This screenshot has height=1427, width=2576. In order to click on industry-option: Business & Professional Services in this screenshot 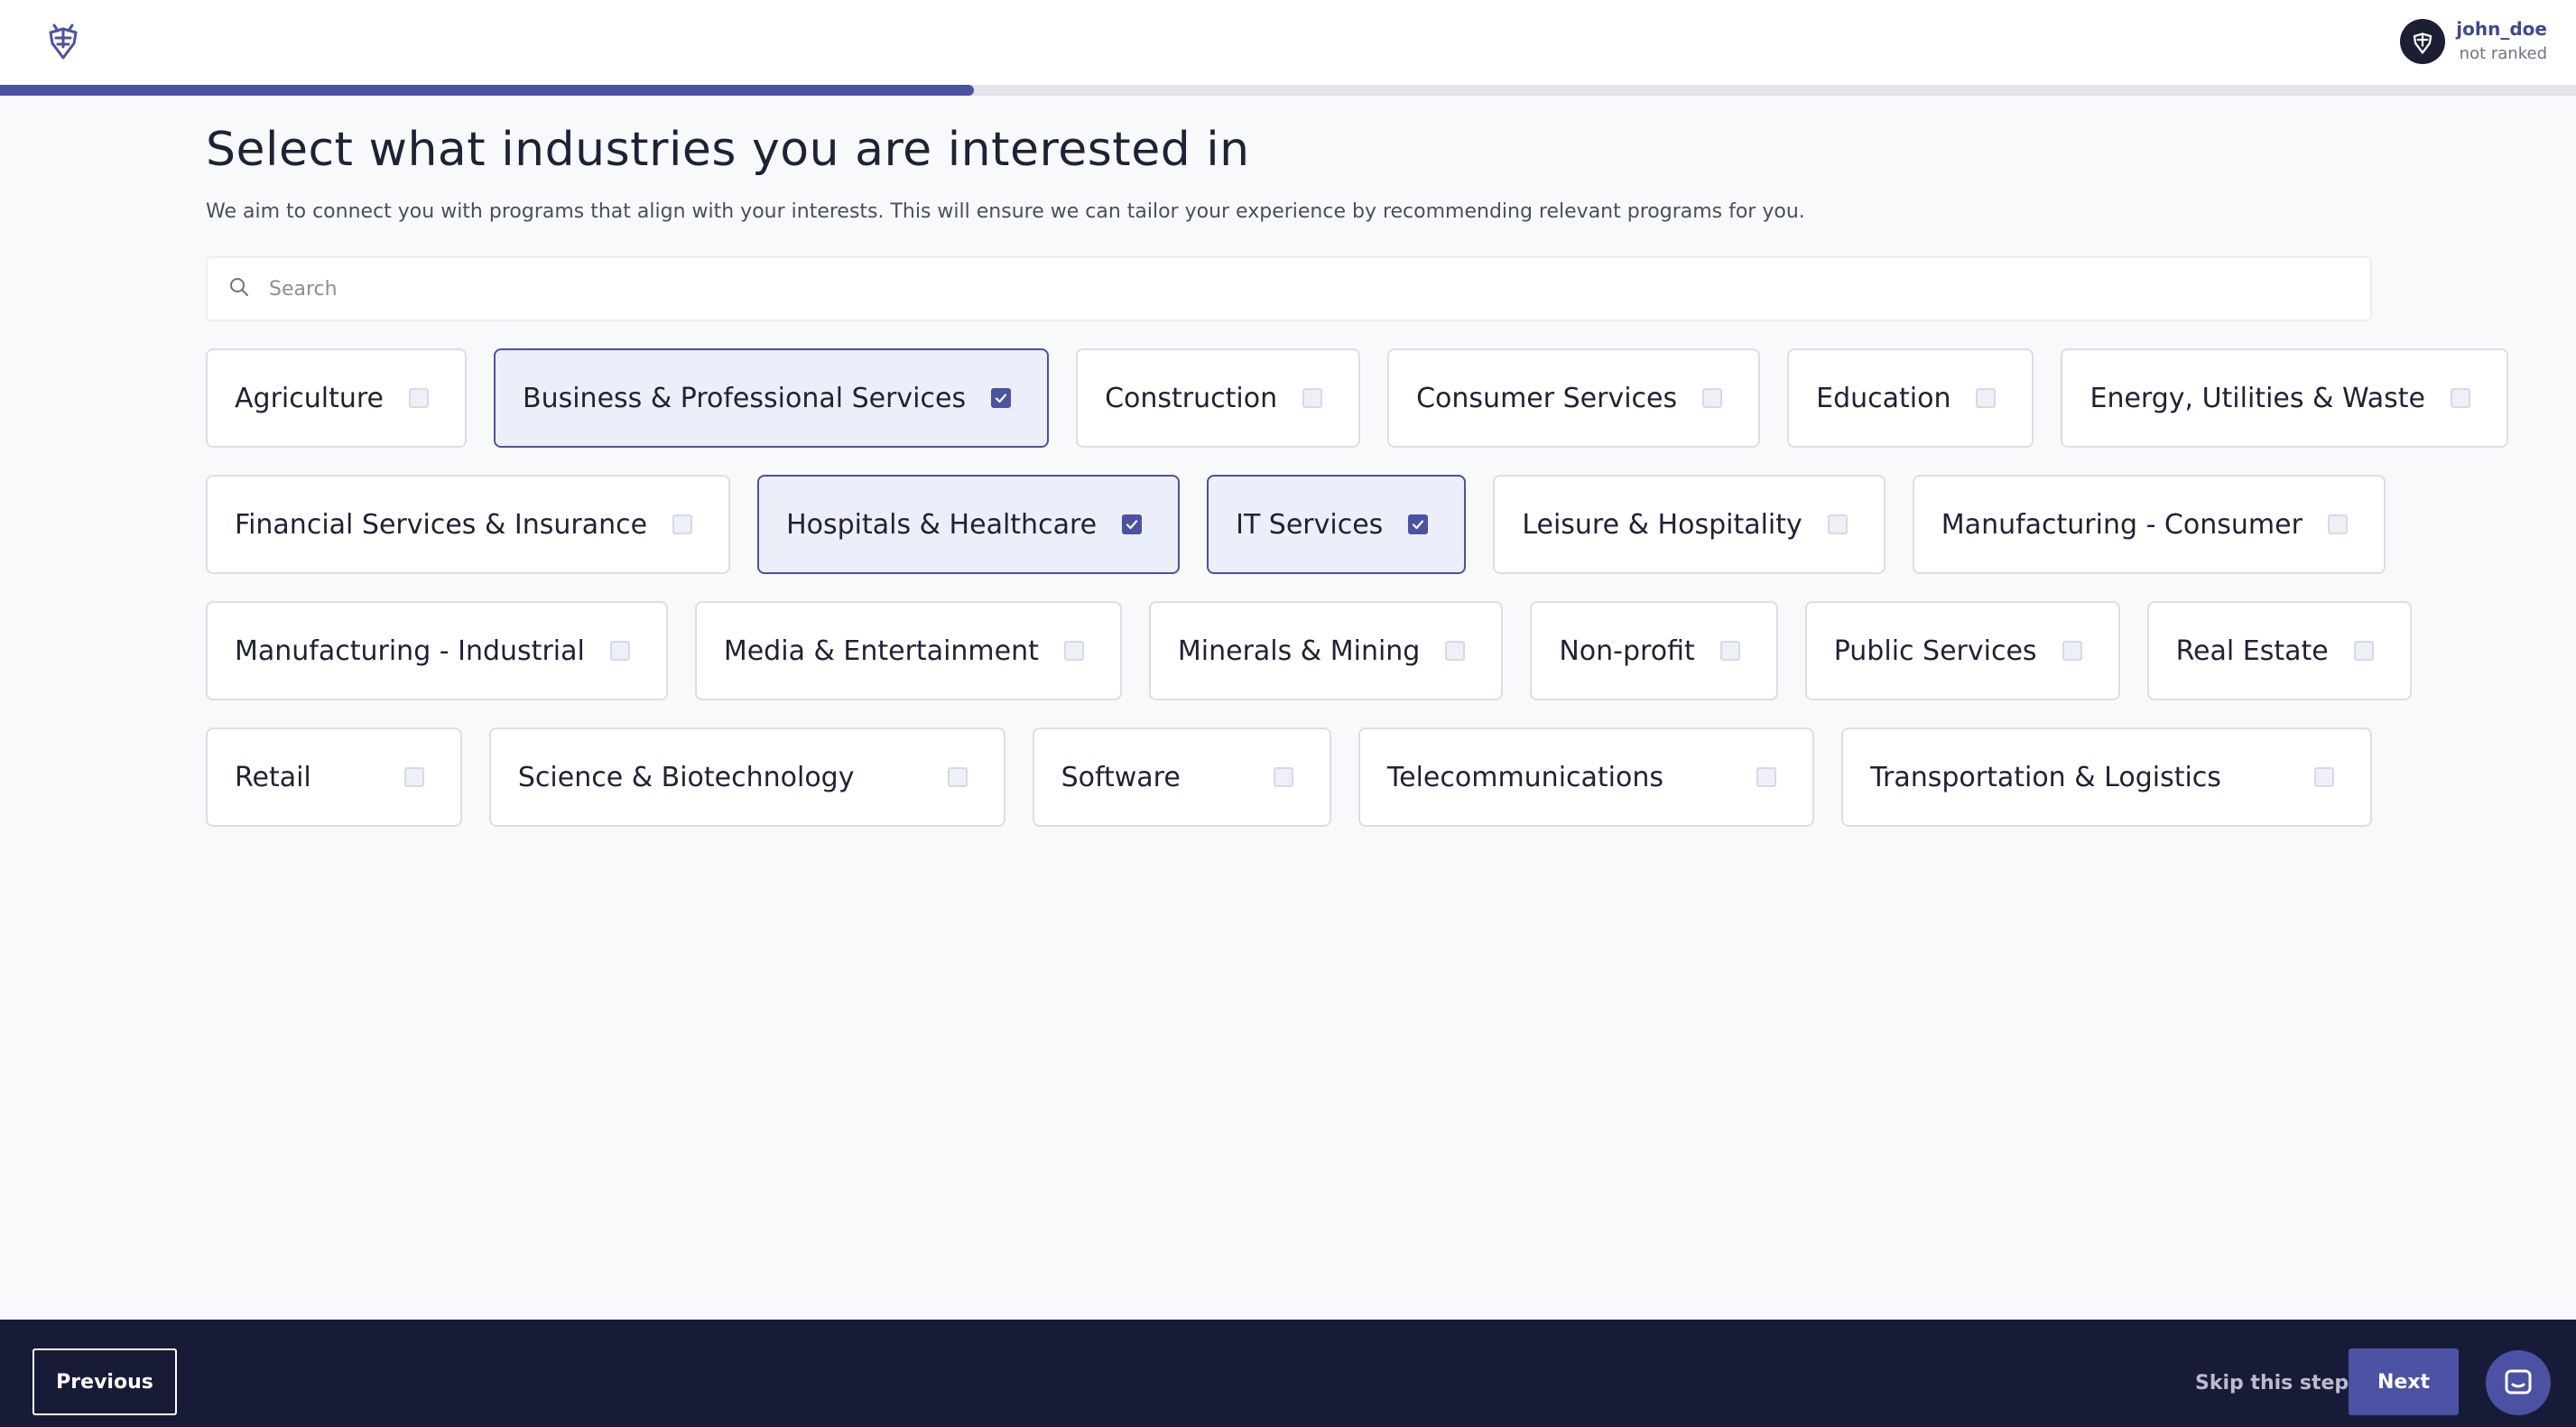, I will do `click(772, 398)`.